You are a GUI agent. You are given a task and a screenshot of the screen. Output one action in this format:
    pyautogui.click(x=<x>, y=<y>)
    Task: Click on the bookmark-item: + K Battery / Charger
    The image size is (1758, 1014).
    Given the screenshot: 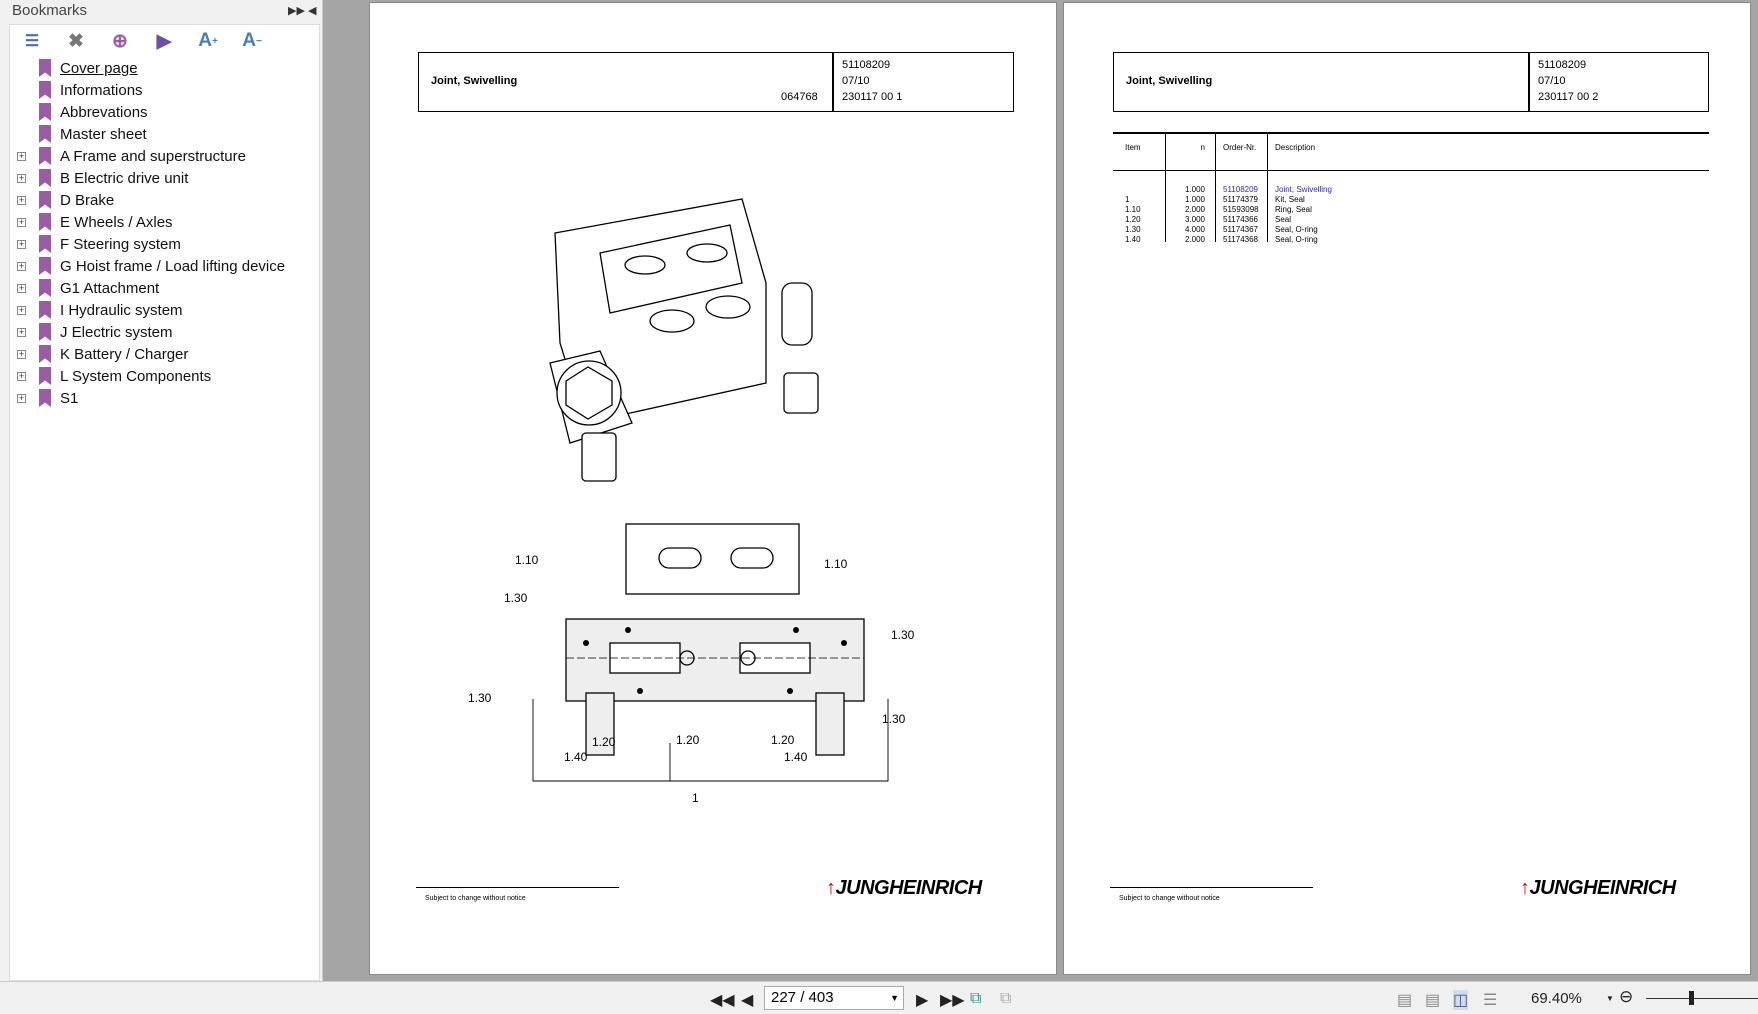 What is the action you would take?
    pyautogui.click(x=160, y=354)
    